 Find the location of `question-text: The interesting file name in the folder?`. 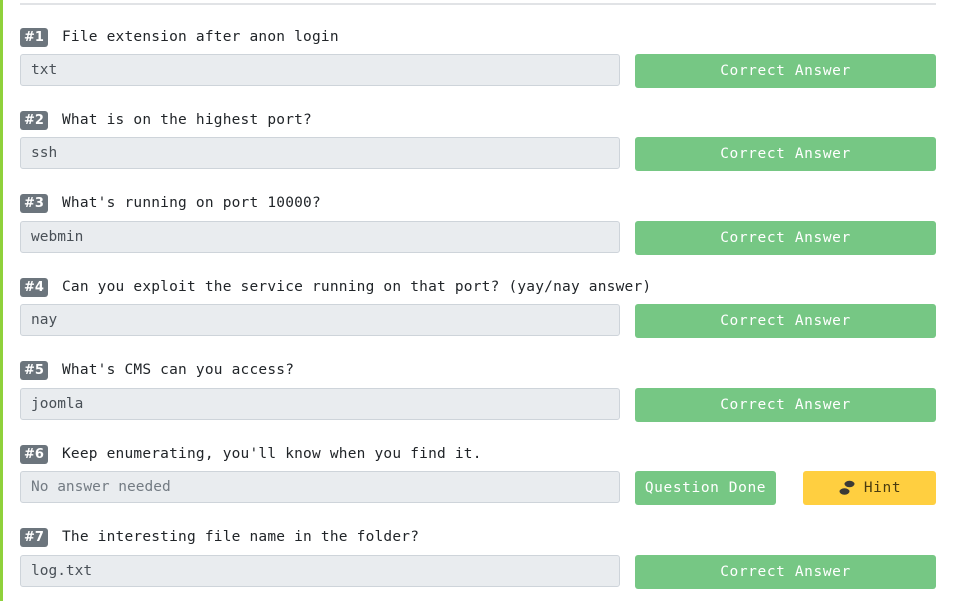

question-text: The interesting file name in the folder? is located at coordinates (240, 537).